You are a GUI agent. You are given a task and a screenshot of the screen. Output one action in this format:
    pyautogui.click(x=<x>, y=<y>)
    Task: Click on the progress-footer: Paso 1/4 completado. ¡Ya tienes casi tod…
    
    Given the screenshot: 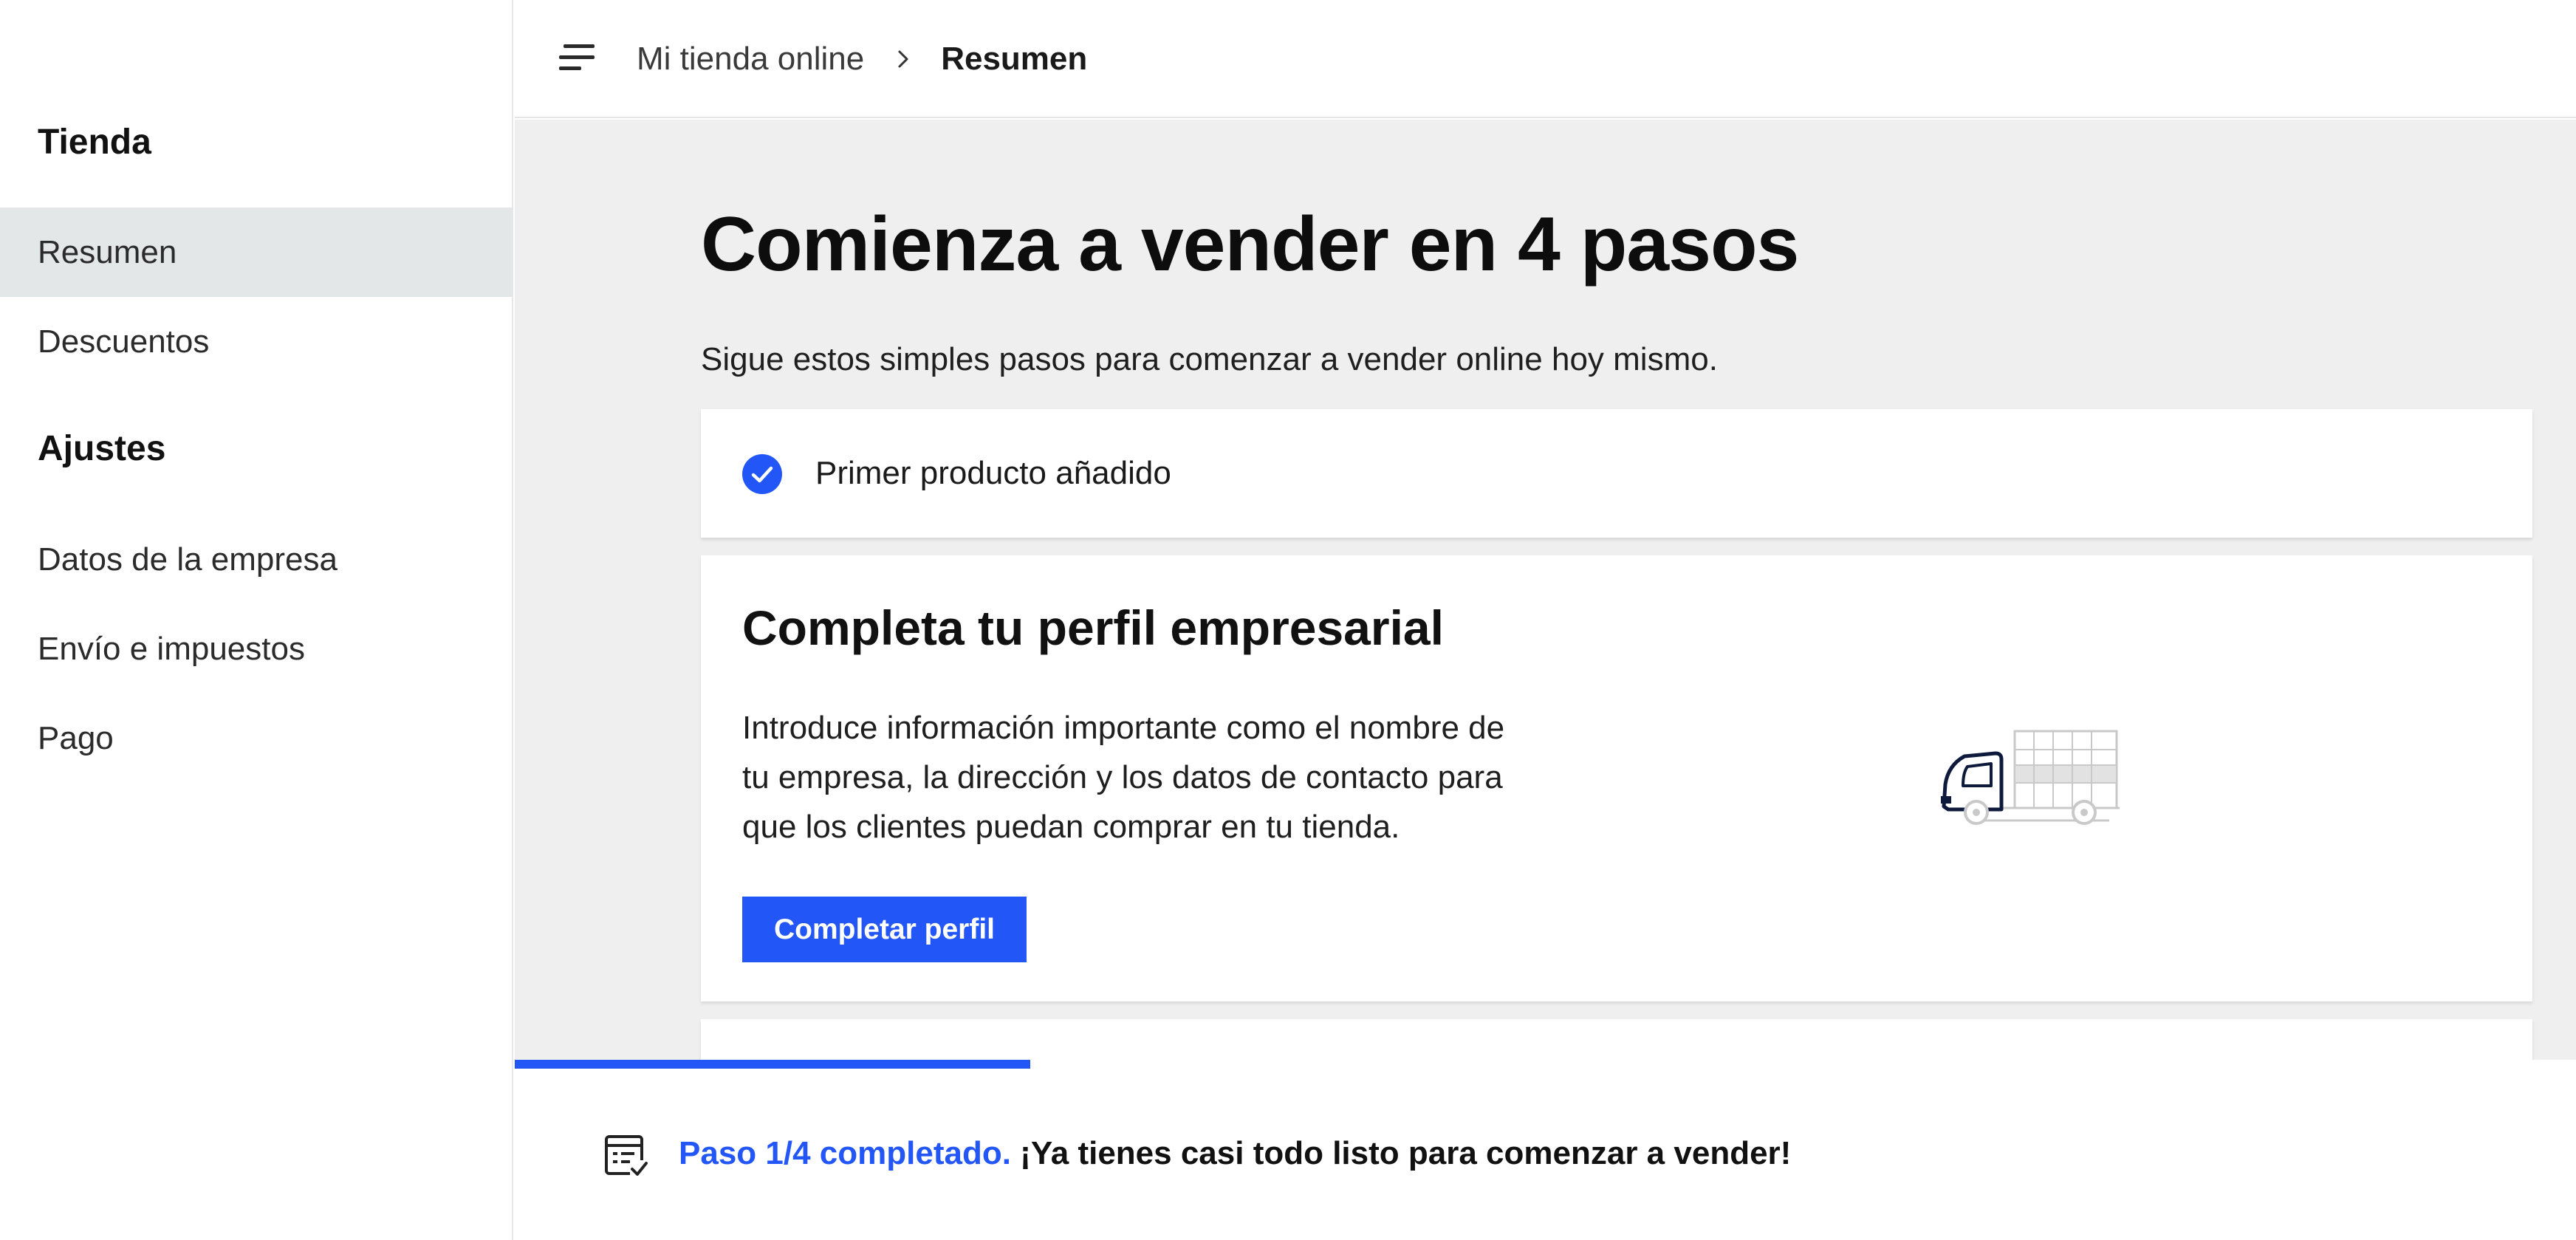 What is the action you would take?
    pyautogui.click(x=1545, y=1150)
    